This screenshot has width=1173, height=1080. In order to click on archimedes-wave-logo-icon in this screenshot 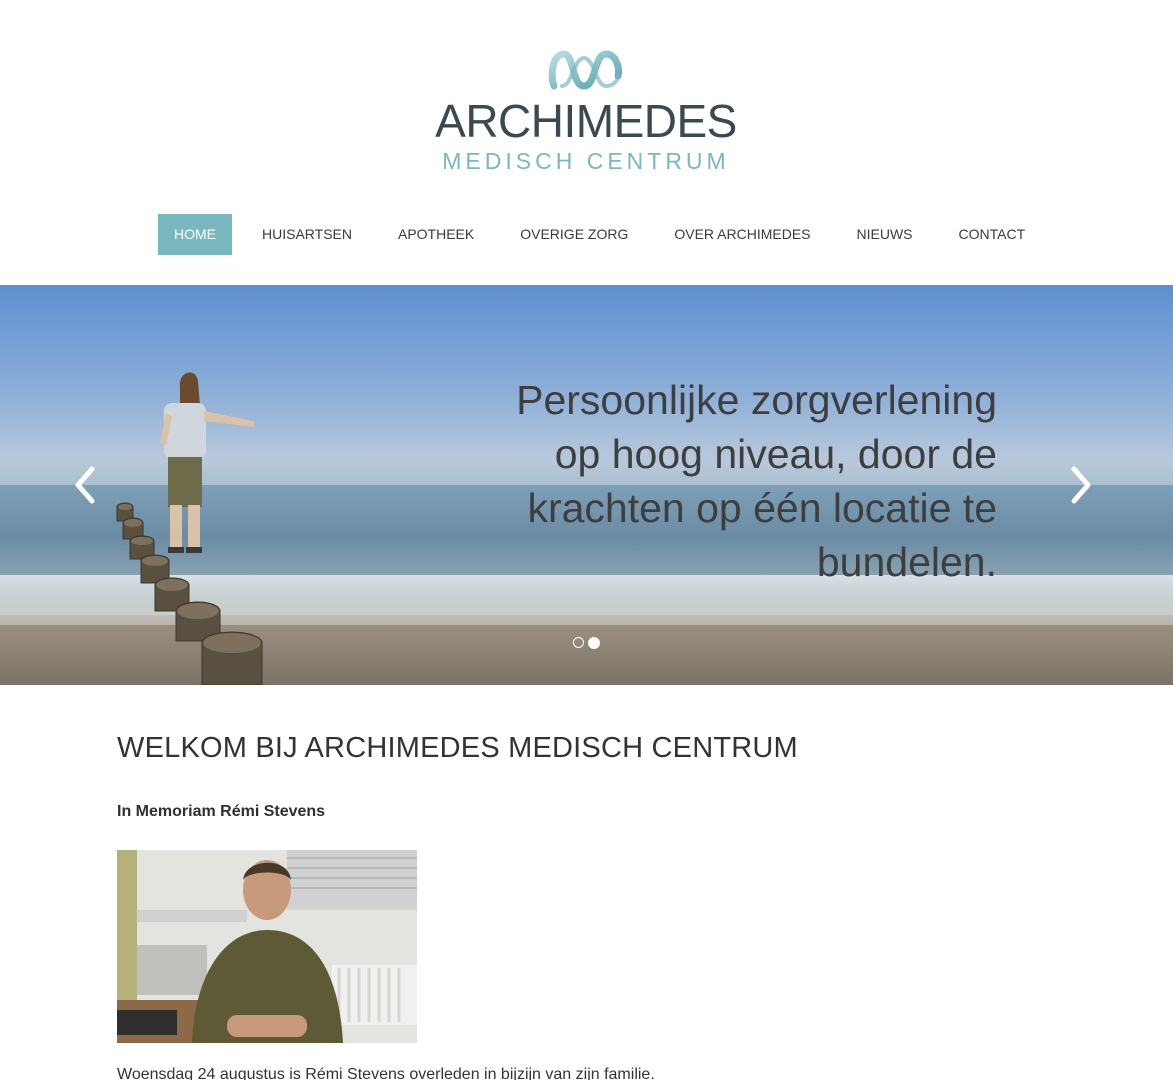, I will do `click(585, 70)`.